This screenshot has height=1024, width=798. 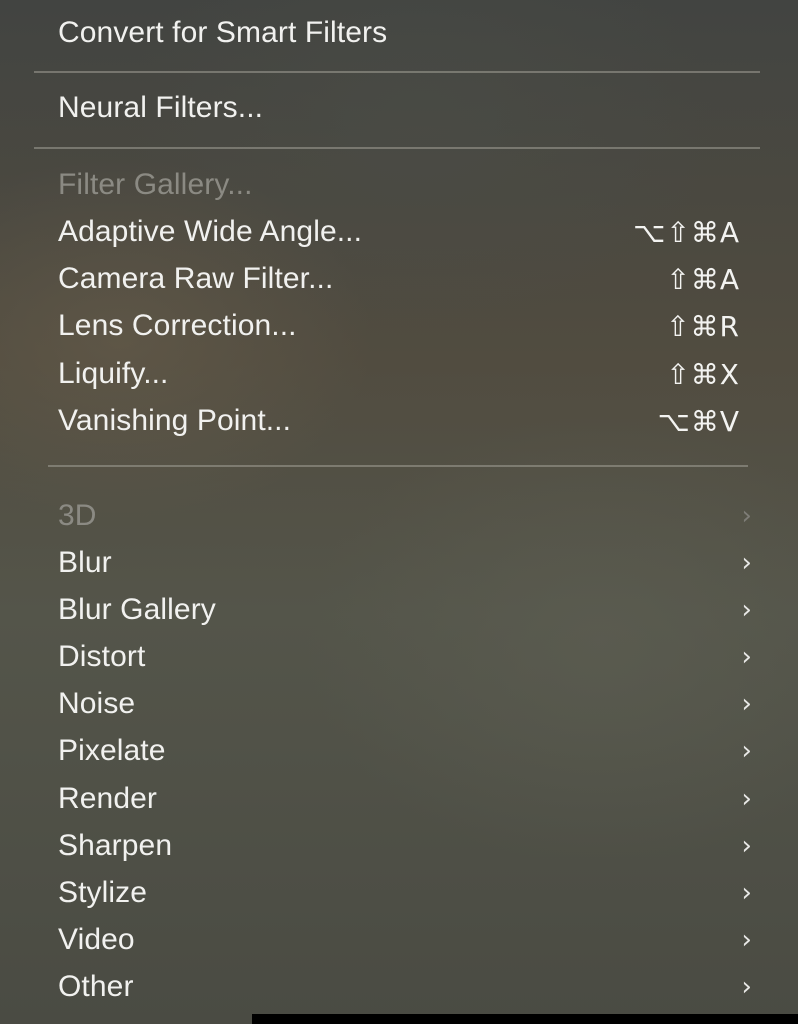 I want to click on menu-item-label: Distort, so click(x=102, y=656).